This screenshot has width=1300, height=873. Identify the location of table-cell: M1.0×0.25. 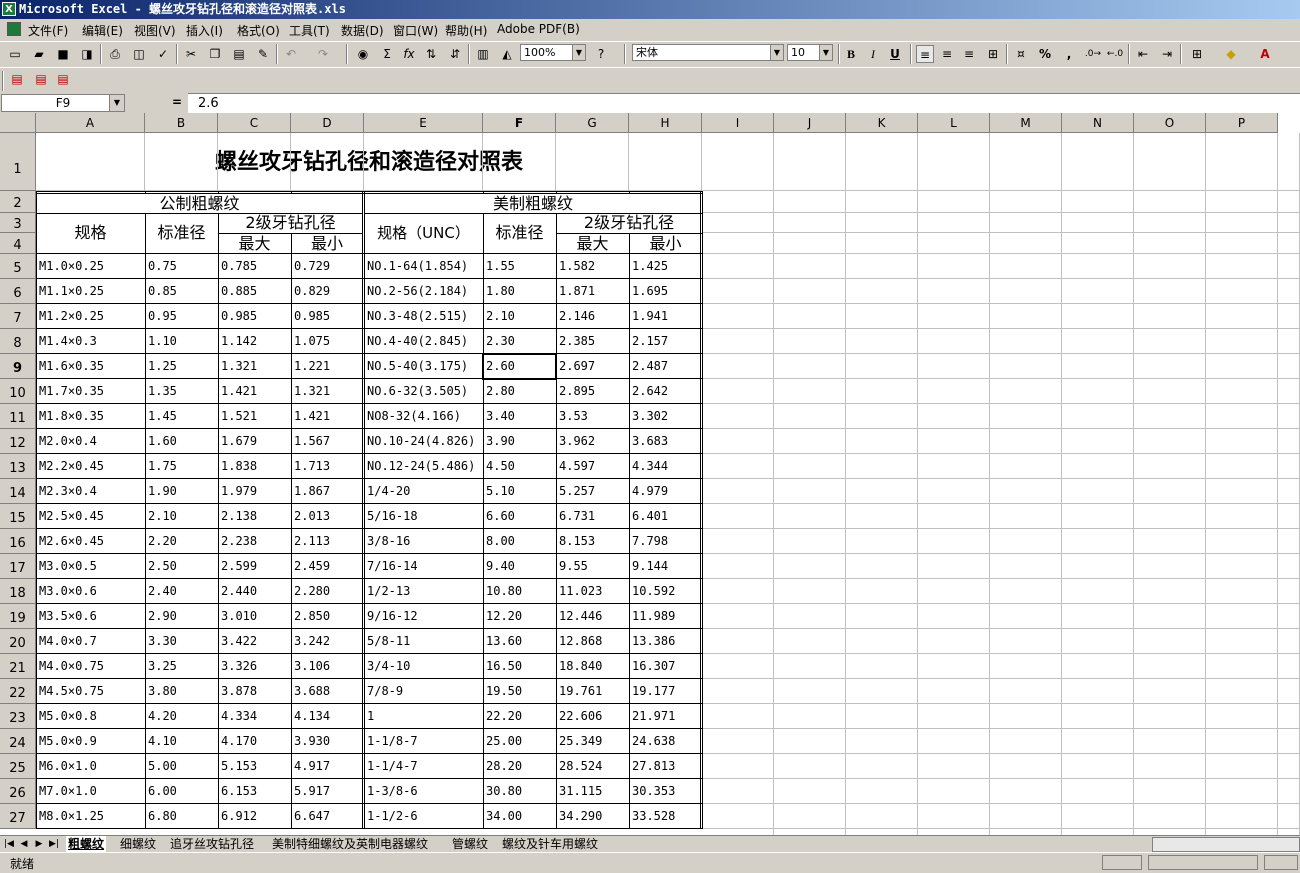
(91, 266).